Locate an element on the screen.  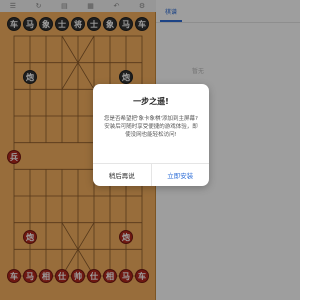
dialog-title: 一步之遥! is located at coordinates (151, 101).